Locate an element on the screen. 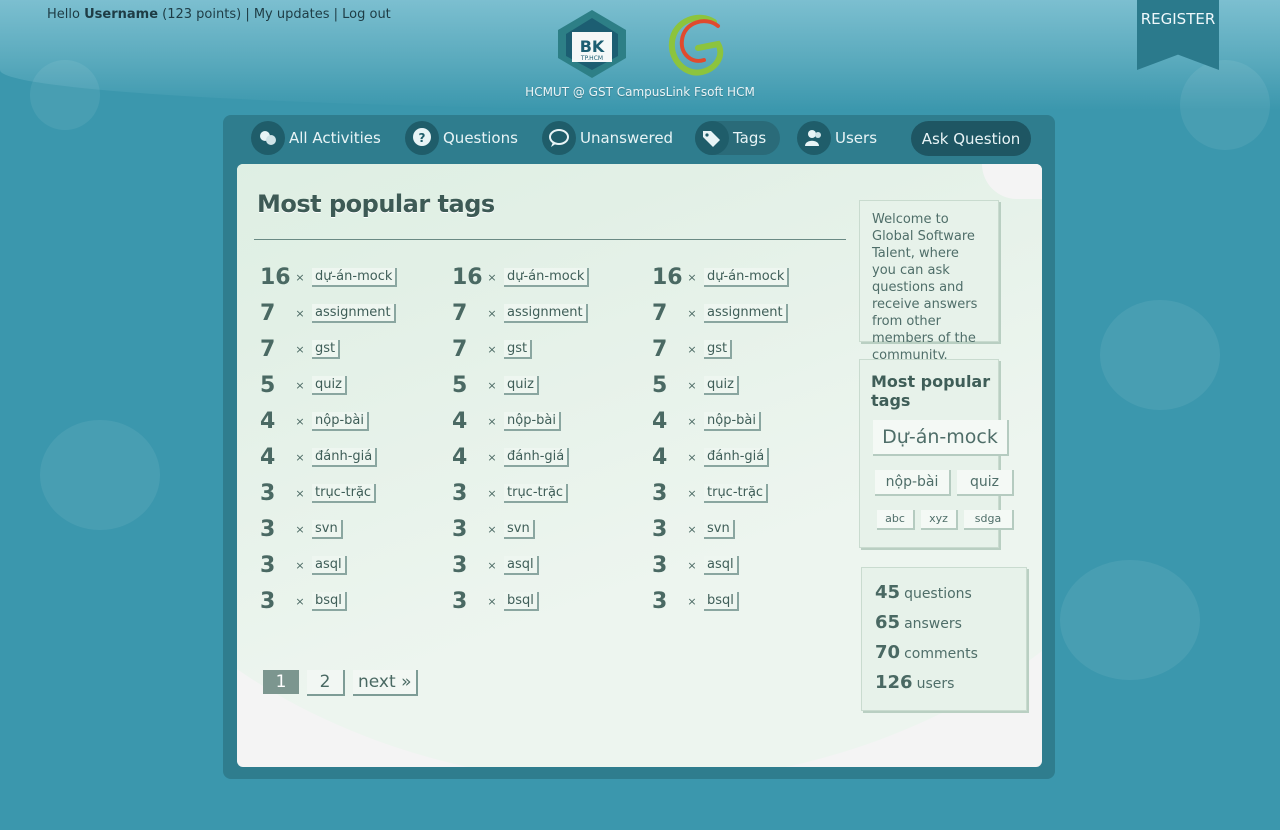  page-2-link: 2 is located at coordinates (326, 683).